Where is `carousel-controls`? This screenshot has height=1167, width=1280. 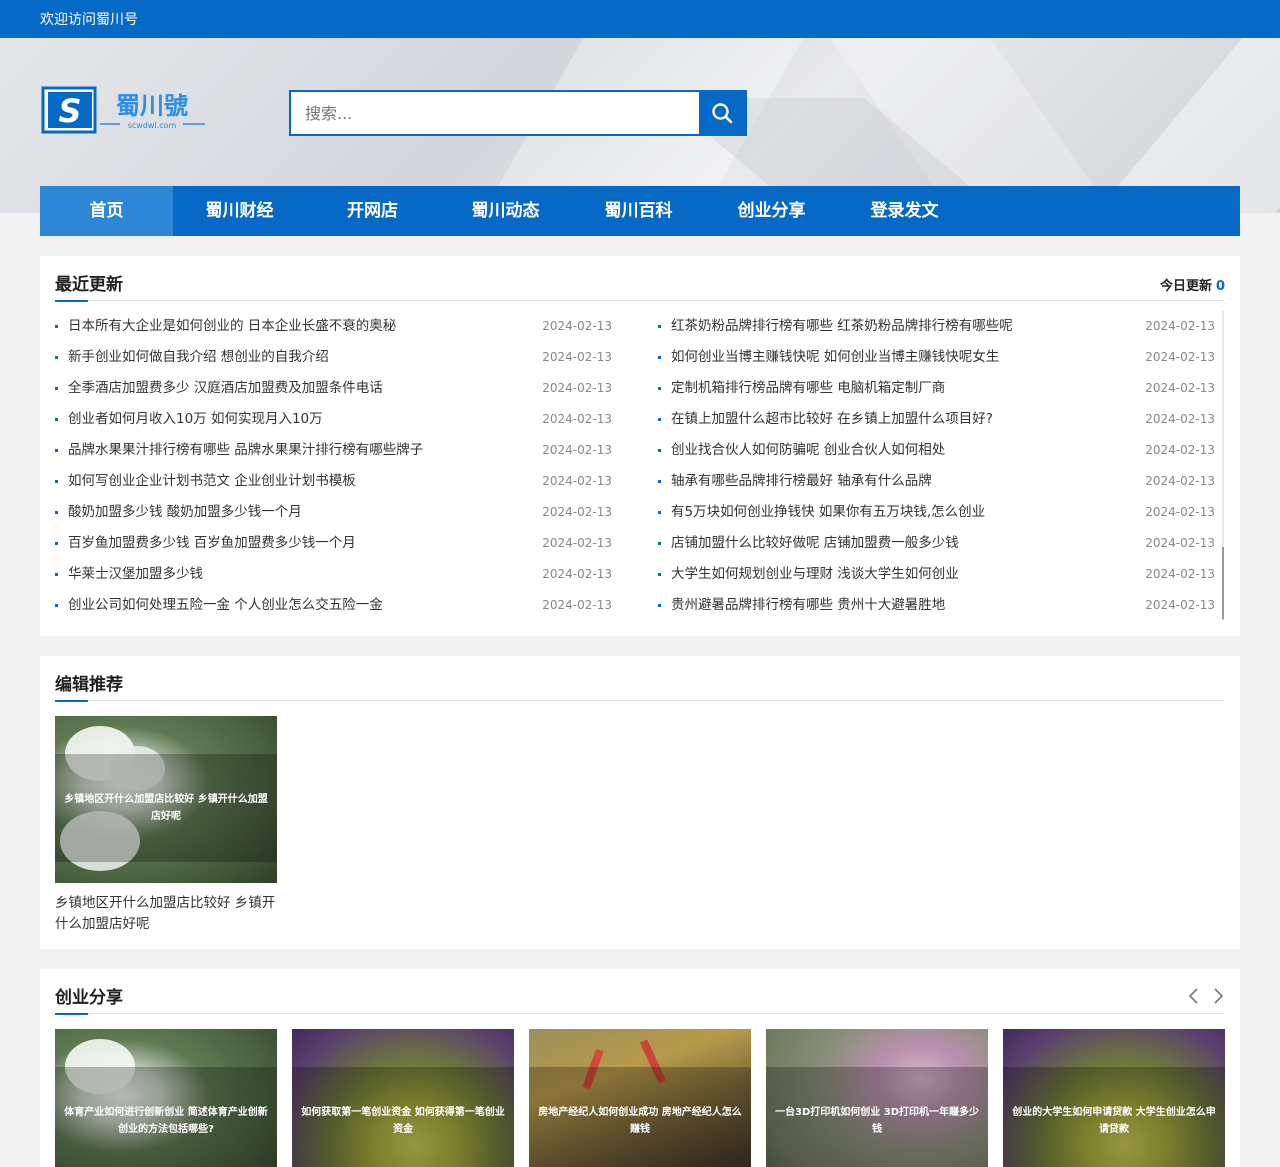 carousel-controls is located at coordinates (1206, 996).